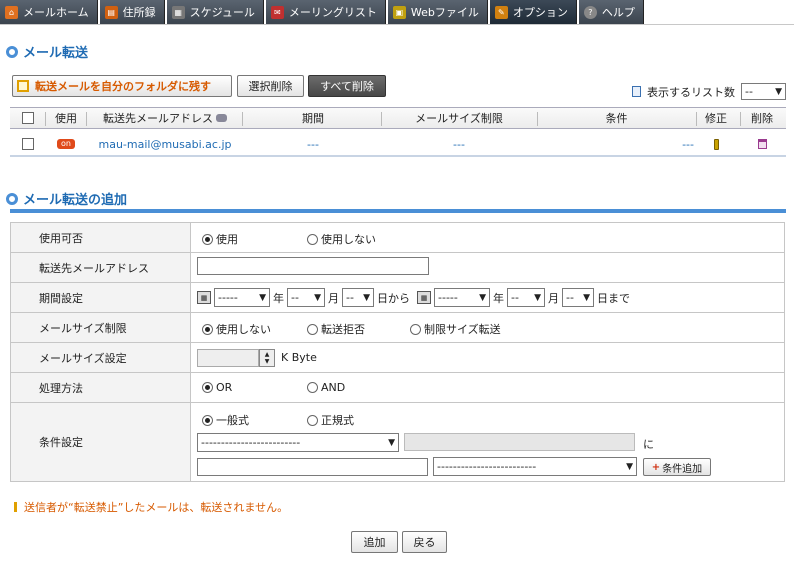  Describe the element at coordinates (636, 91) in the screenshot. I see `document-icon` at that location.